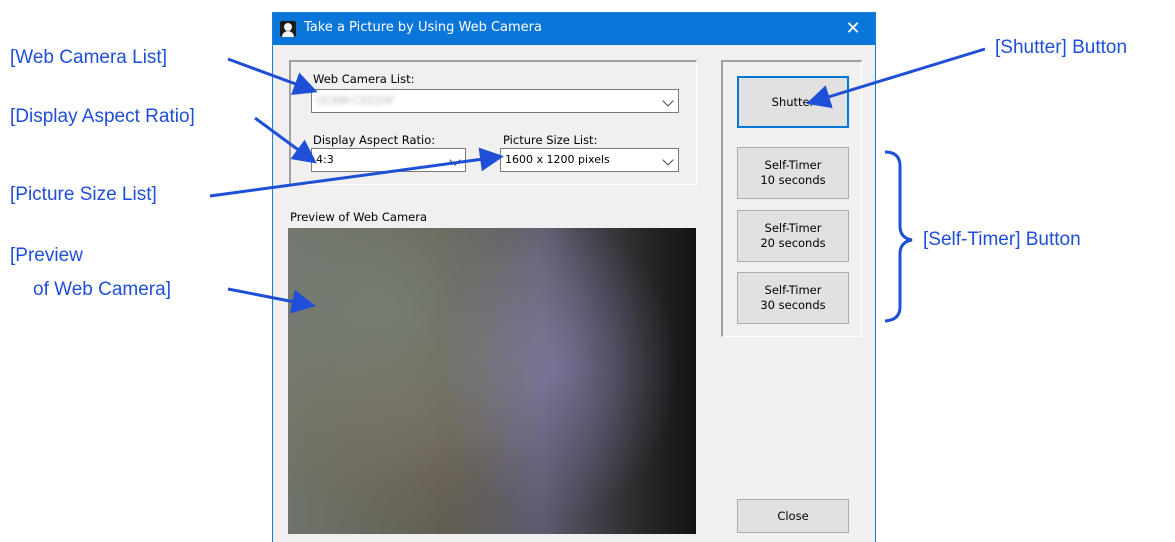 This screenshot has width=1175, height=542. I want to click on close-icon: ✕, so click(853, 29).